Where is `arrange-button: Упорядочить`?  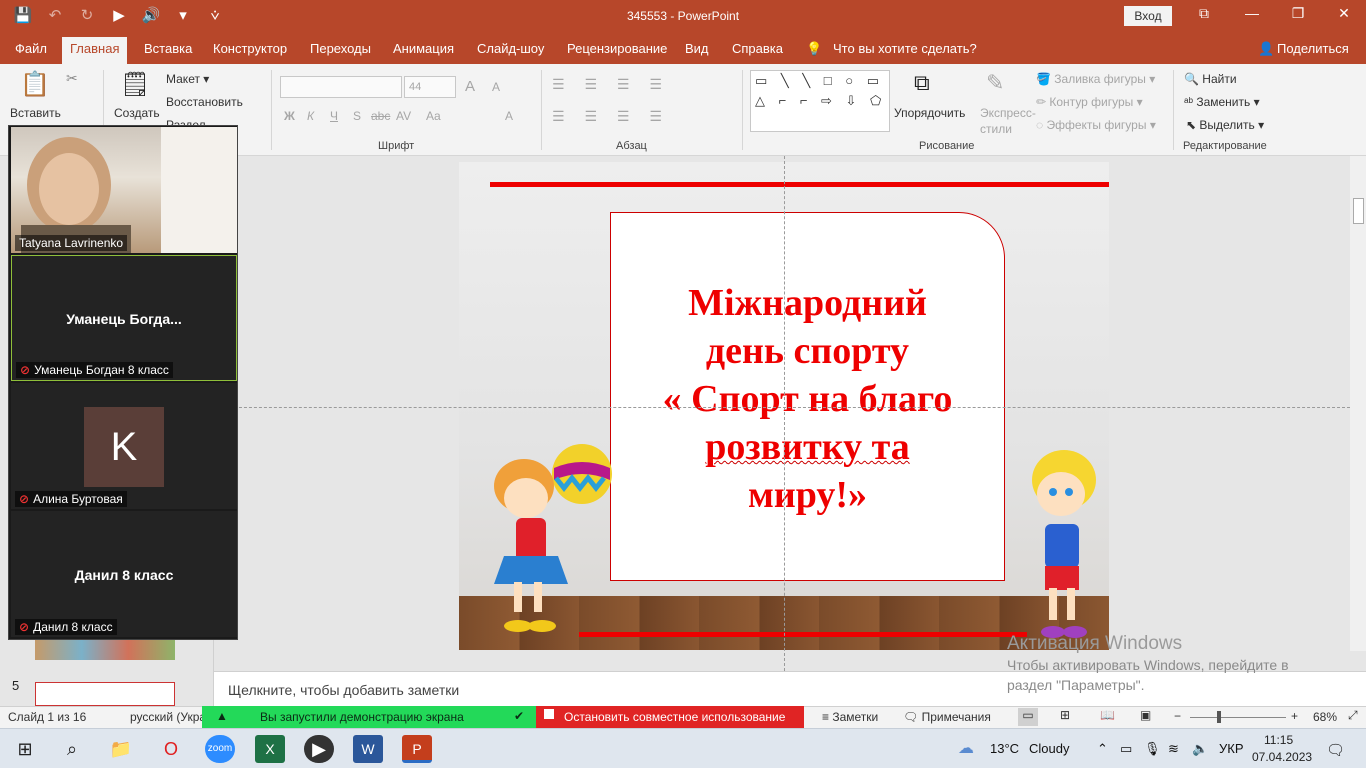 arrange-button: Упорядочить is located at coordinates (929, 113).